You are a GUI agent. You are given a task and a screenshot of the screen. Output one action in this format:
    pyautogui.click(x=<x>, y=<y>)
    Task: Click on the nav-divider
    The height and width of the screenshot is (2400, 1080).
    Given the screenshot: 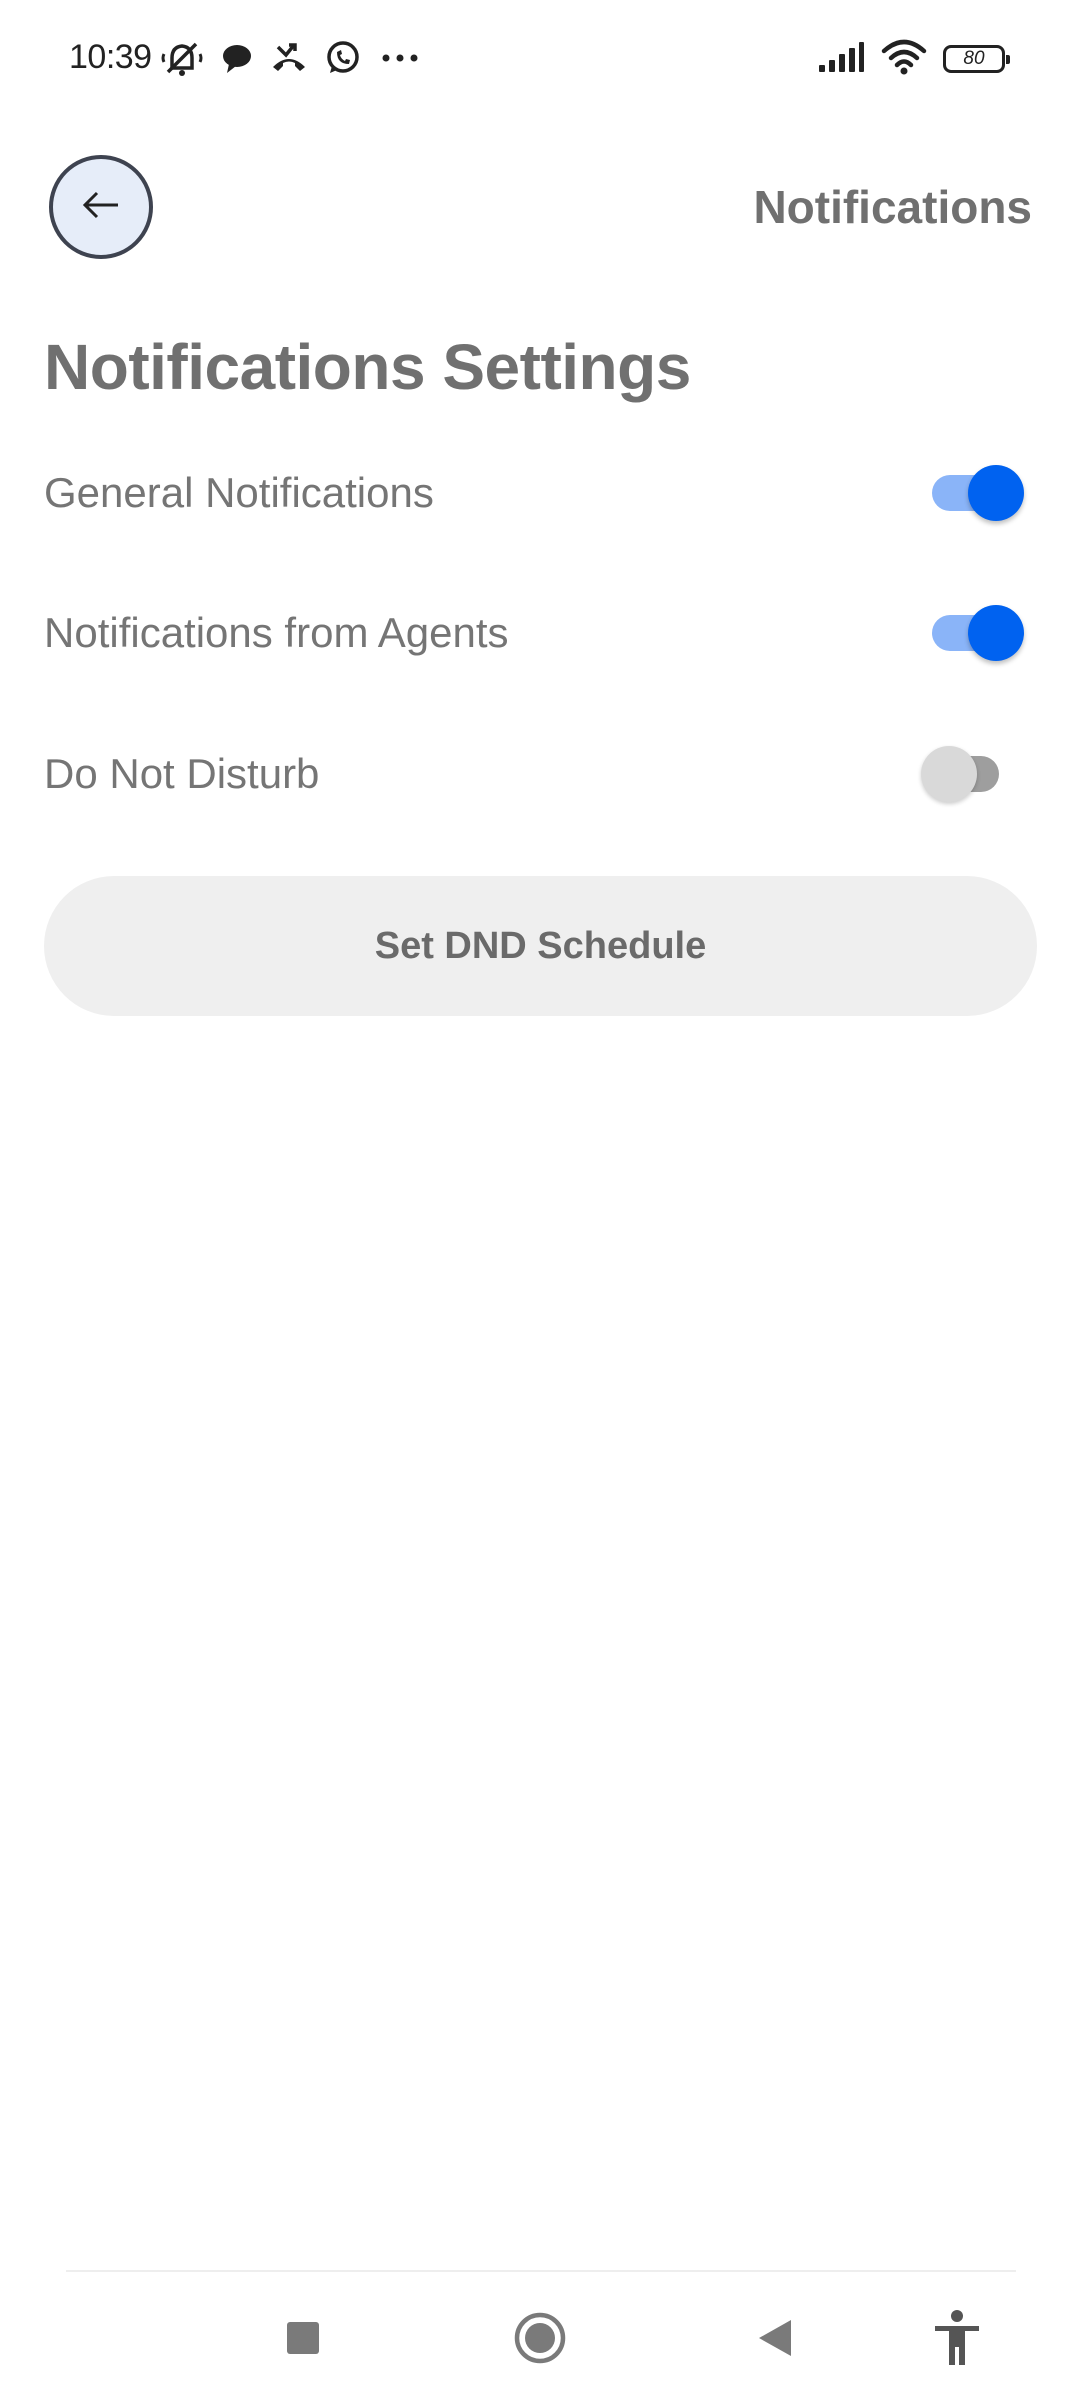 What is the action you would take?
    pyautogui.click(x=541, y=2271)
    